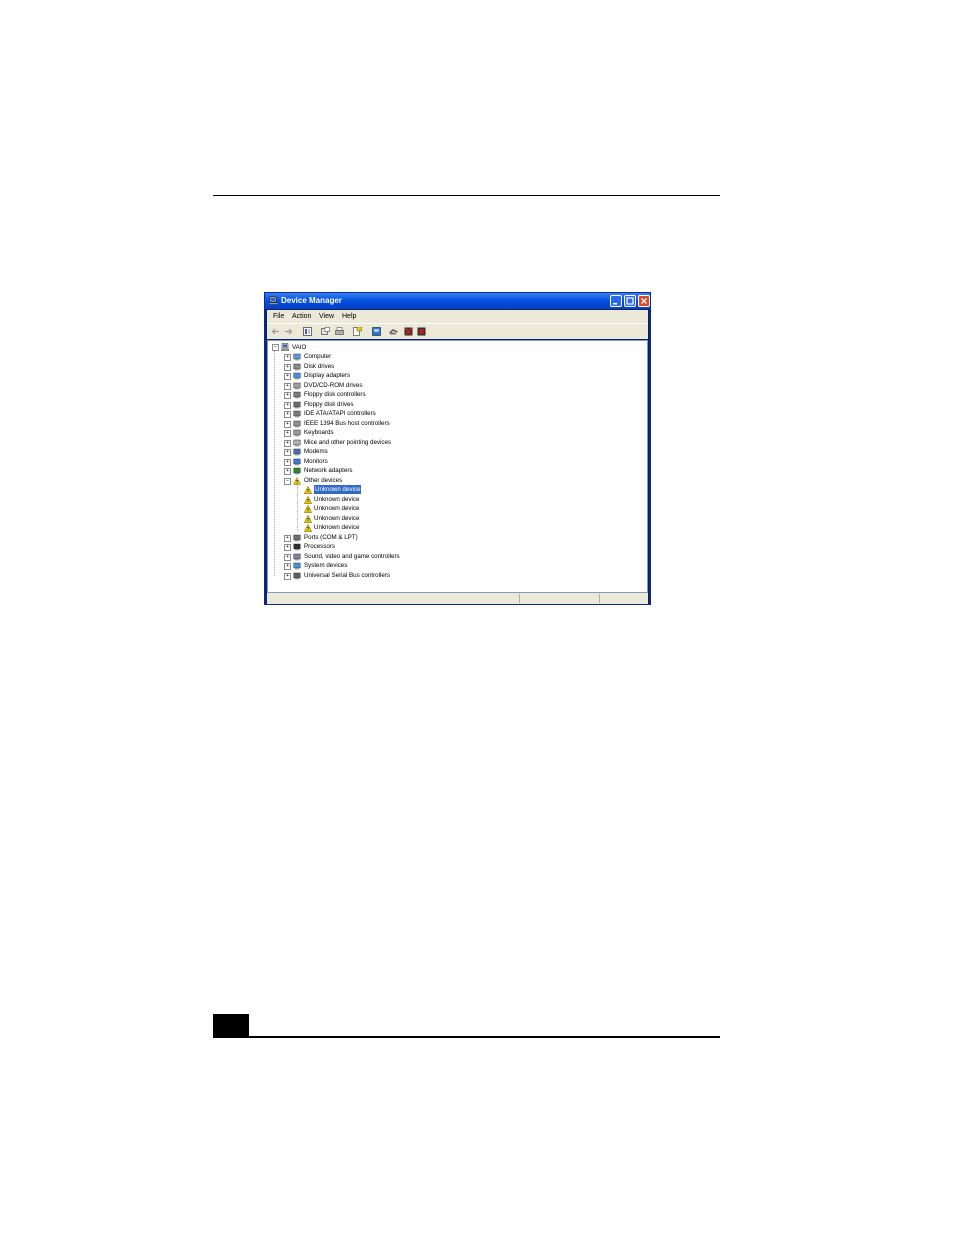  What do you see at coordinates (297, 385) in the screenshot?
I see `cdrom-icon` at bounding box center [297, 385].